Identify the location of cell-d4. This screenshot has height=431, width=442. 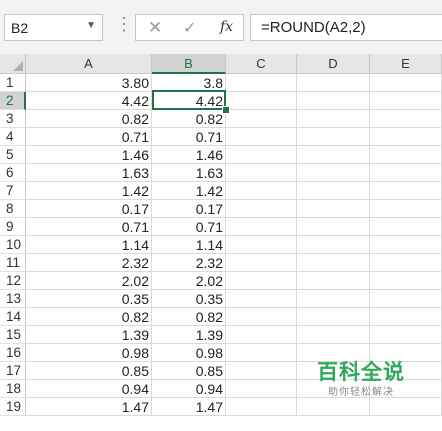
(333, 137).